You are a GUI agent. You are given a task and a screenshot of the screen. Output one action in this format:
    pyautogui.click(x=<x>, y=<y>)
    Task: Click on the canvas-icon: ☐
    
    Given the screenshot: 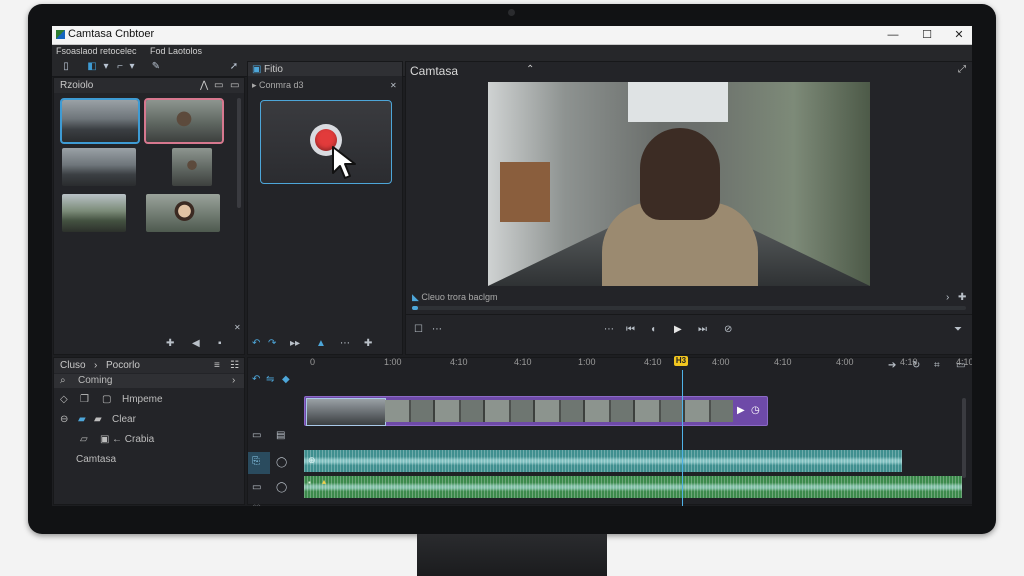 What is the action you would take?
    pyautogui.click(x=418, y=330)
    